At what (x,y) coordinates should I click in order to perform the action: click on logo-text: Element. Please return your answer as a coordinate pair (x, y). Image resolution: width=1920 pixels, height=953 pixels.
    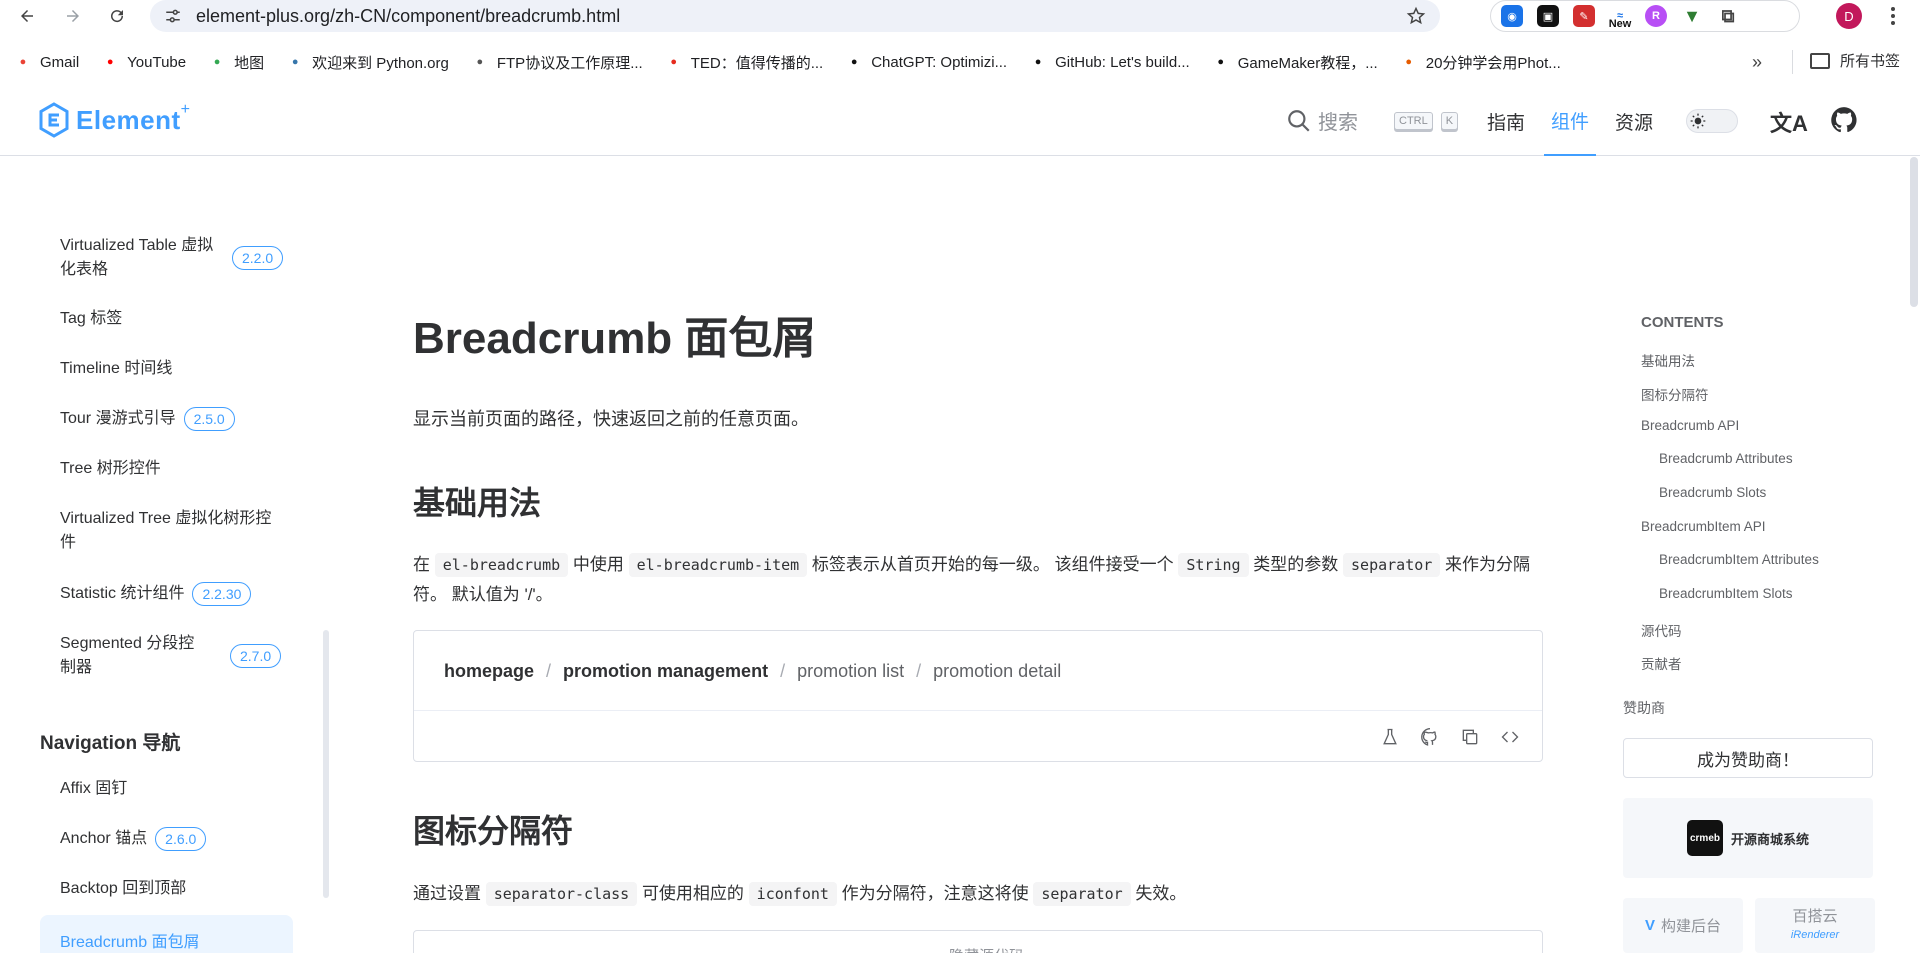
    Looking at the image, I should click on (128, 119).